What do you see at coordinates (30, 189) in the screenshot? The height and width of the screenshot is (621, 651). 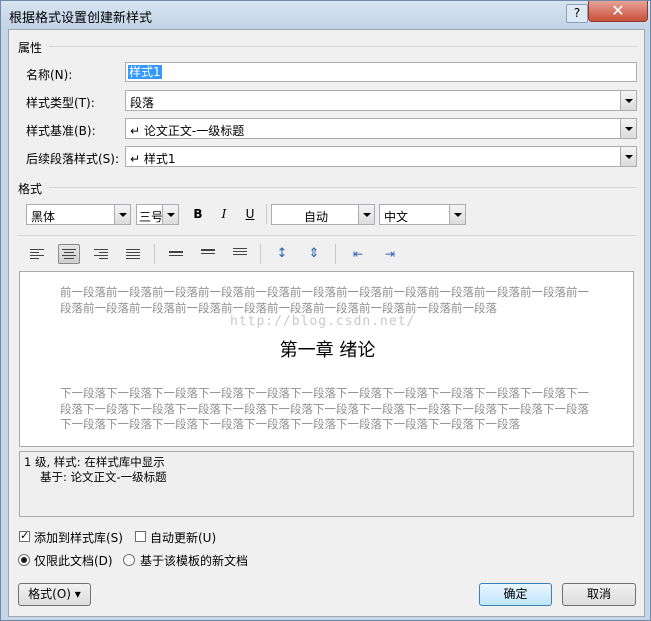 I see `format-section-label: 格式` at bounding box center [30, 189].